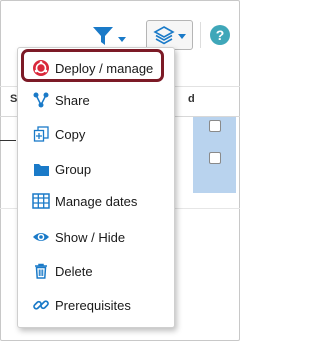 This screenshot has height=341, width=320. I want to click on share-icon, so click(41, 100).